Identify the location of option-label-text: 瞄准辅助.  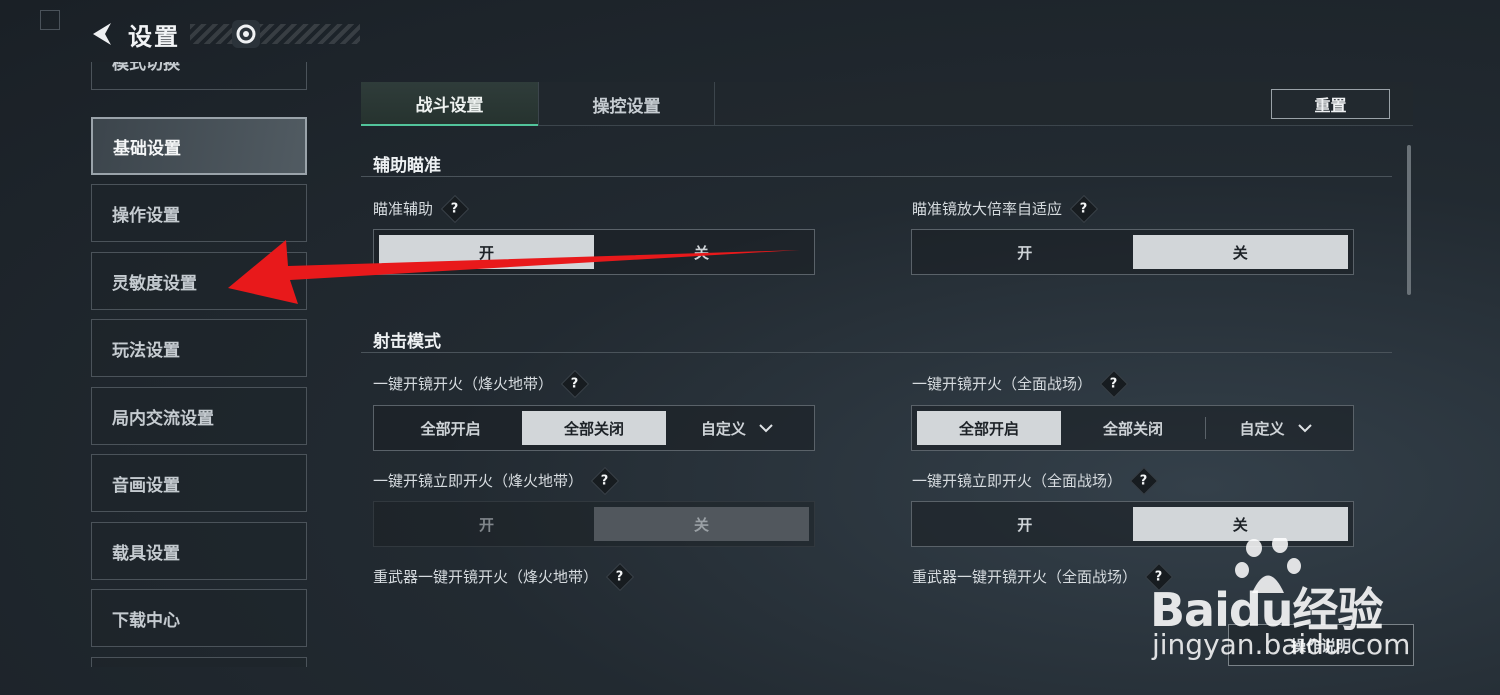
(403, 209).